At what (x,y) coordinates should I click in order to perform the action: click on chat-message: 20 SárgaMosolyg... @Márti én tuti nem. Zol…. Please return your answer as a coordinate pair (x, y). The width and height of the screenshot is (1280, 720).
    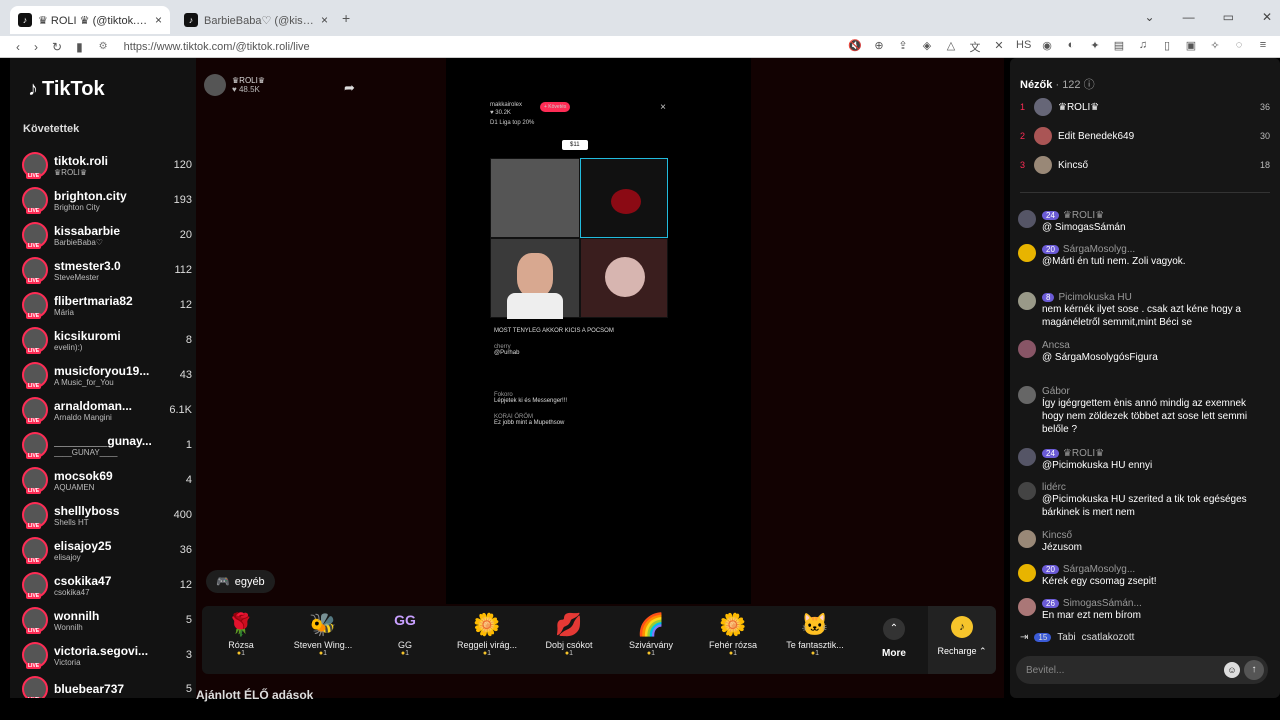
    Looking at the image, I should click on (1144, 256).